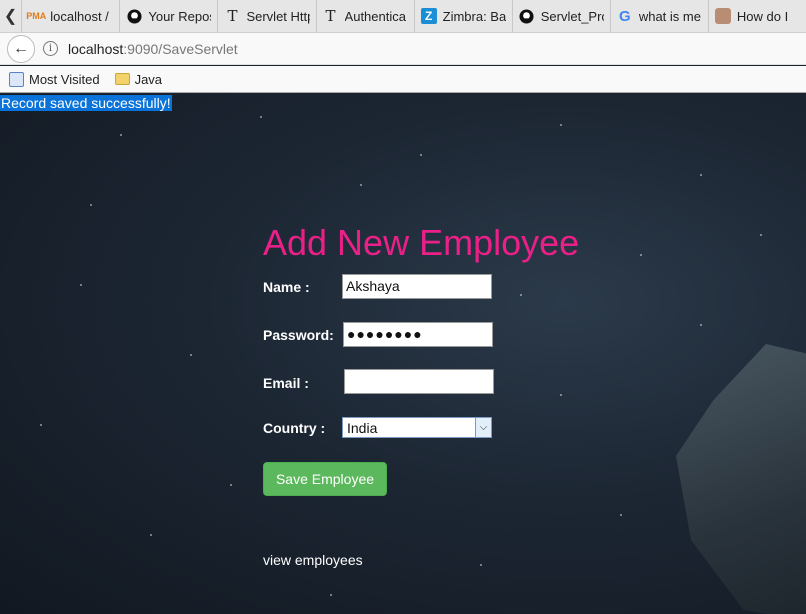  Describe the element at coordinates (79, 16) in the screenshot. I see `tab-label: localhost /` at that location.